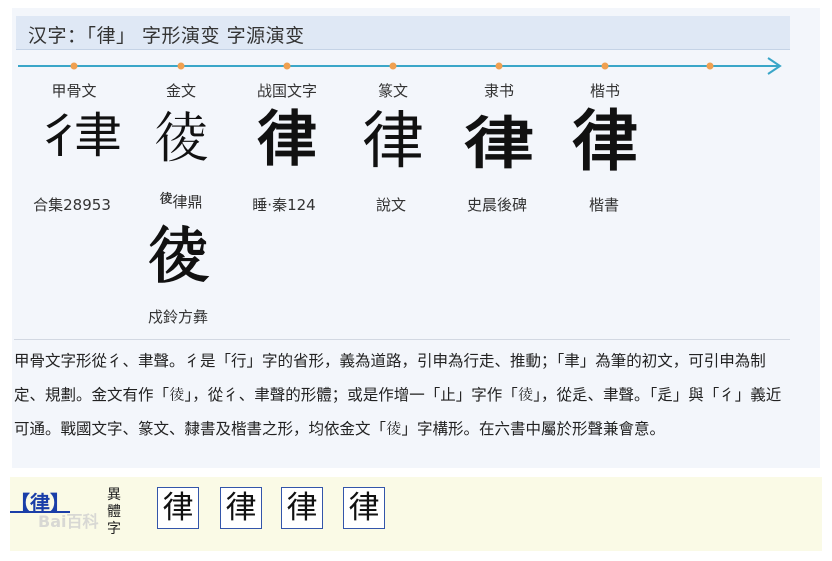  Describe the element at coordinates (393, 91) in the screenshot. I see `era-label-zhuanwen: 篆文` at that location.